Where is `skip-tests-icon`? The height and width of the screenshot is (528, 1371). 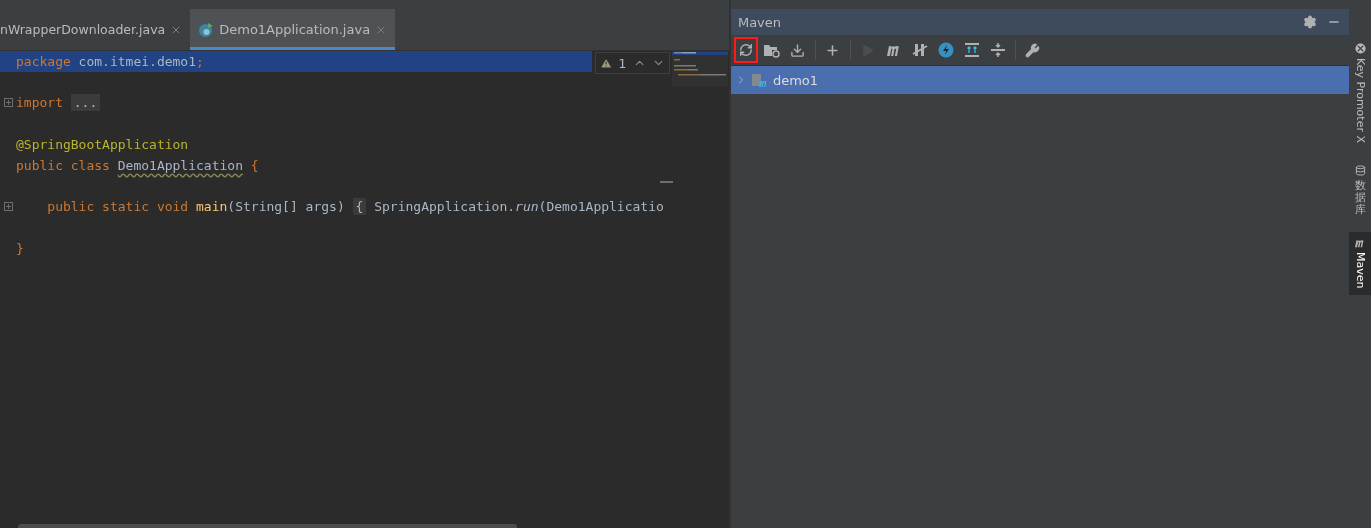 skip-tests-icon is located at coordinates (919, 50).